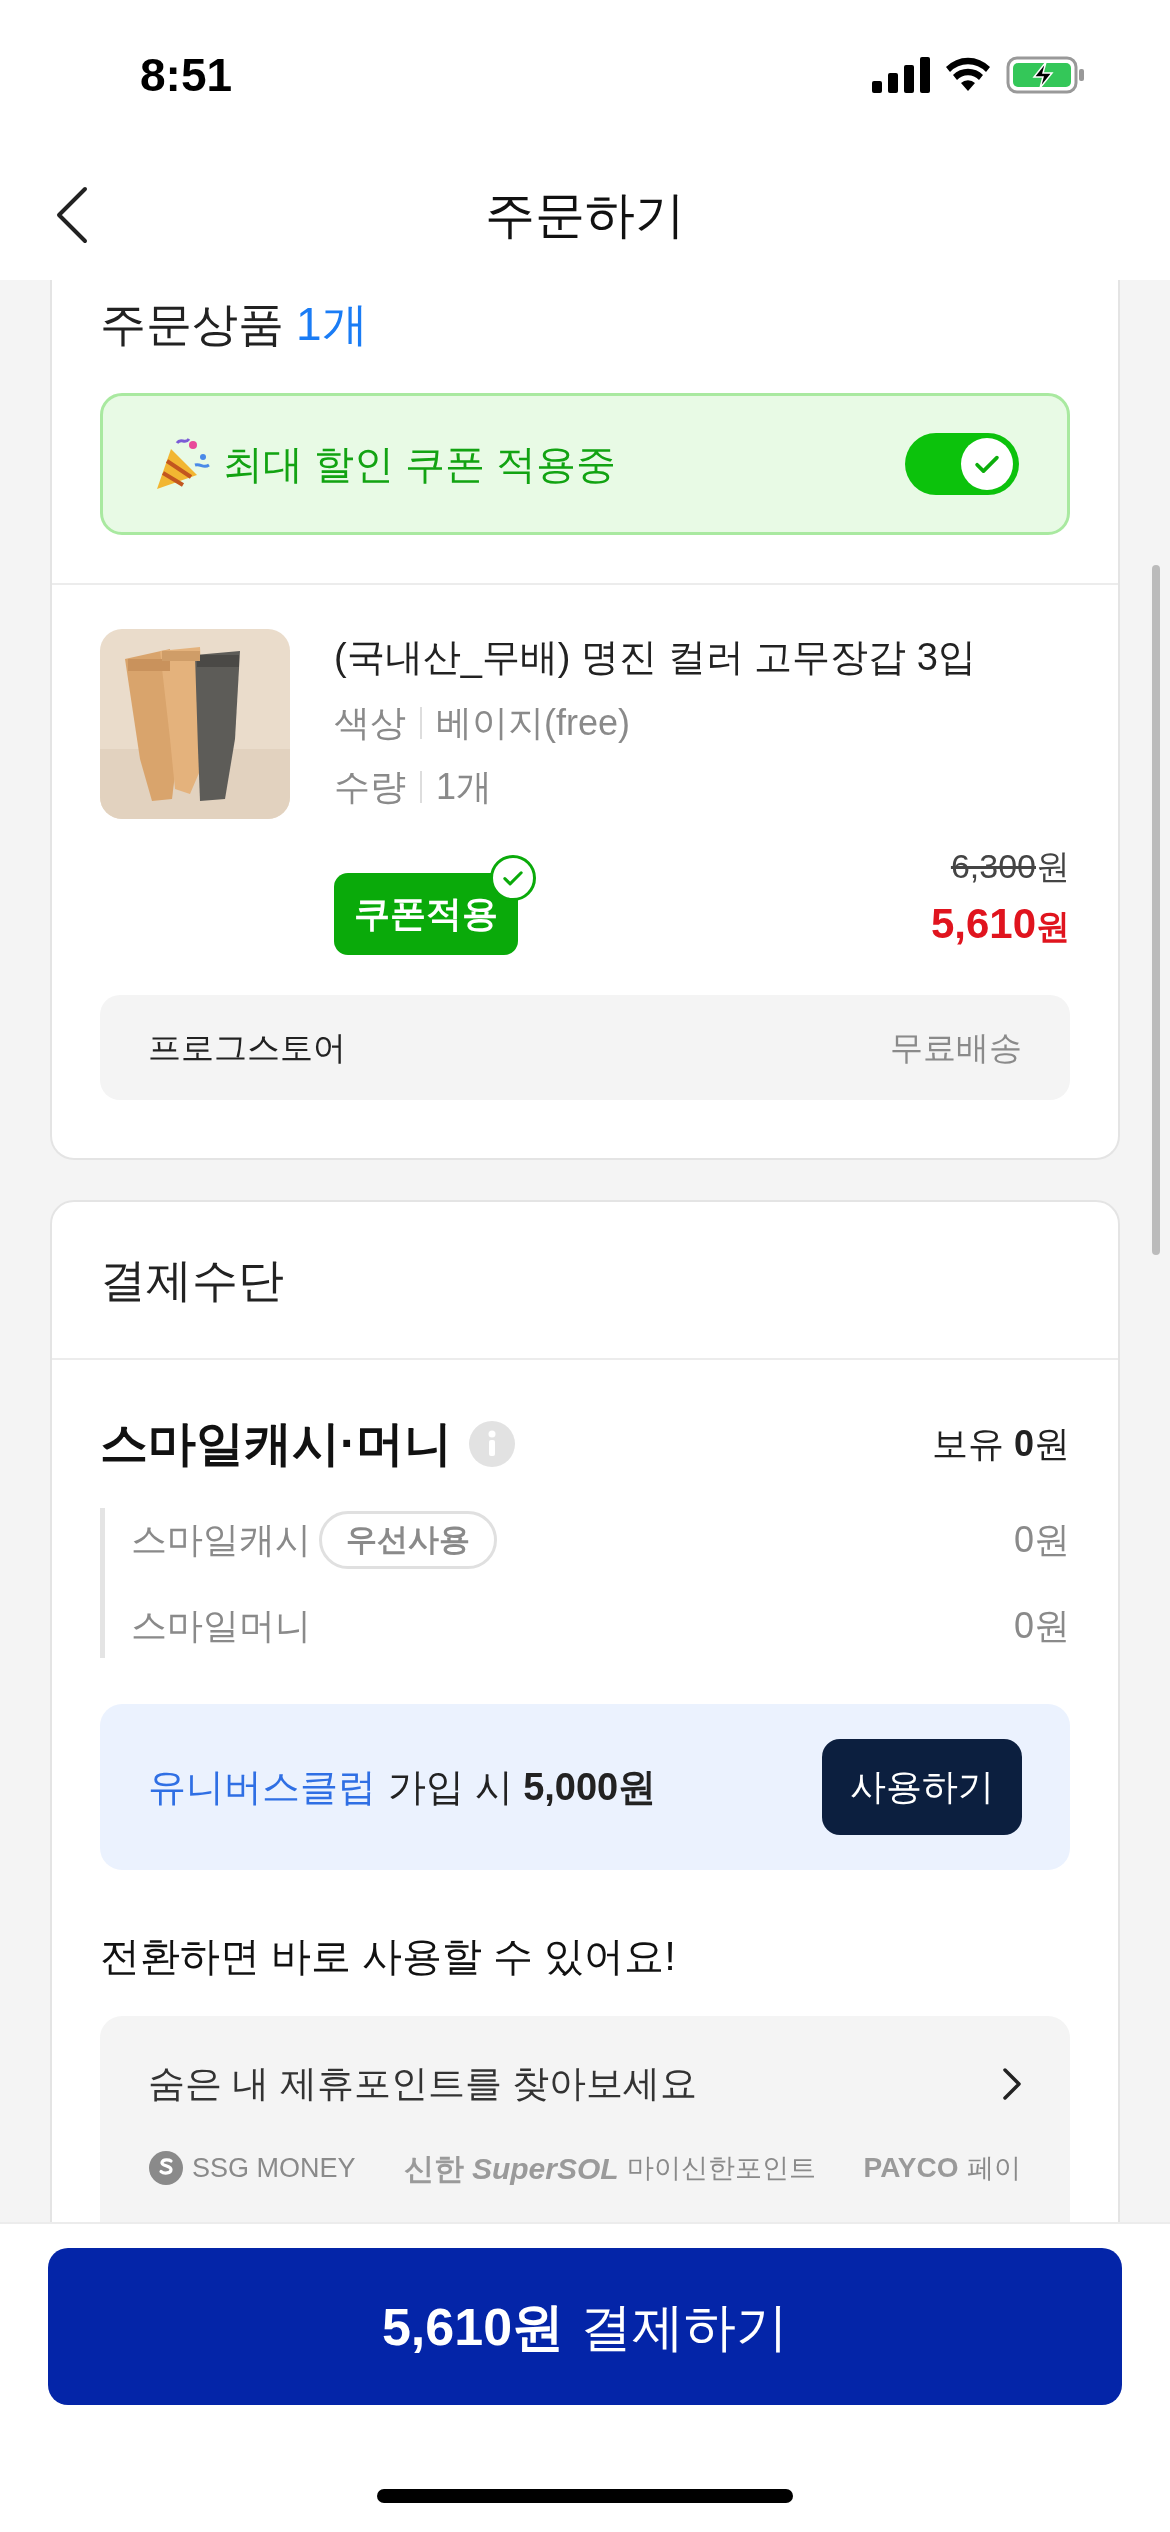 Image resolution: width=1170 pixels, height=2532 pixels. Describe the element at coordinates (370, 723) in the screenshot. I see `option-label: 색상` at that location.